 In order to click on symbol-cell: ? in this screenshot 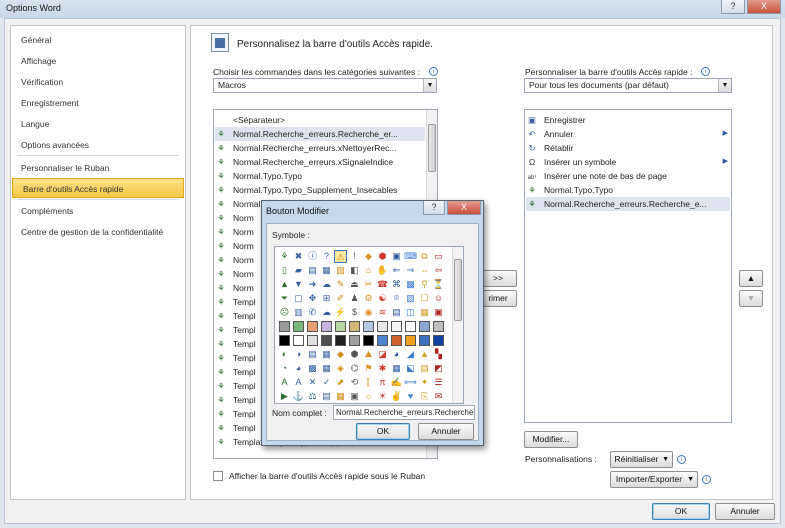, I will do `click(326, 256)`.